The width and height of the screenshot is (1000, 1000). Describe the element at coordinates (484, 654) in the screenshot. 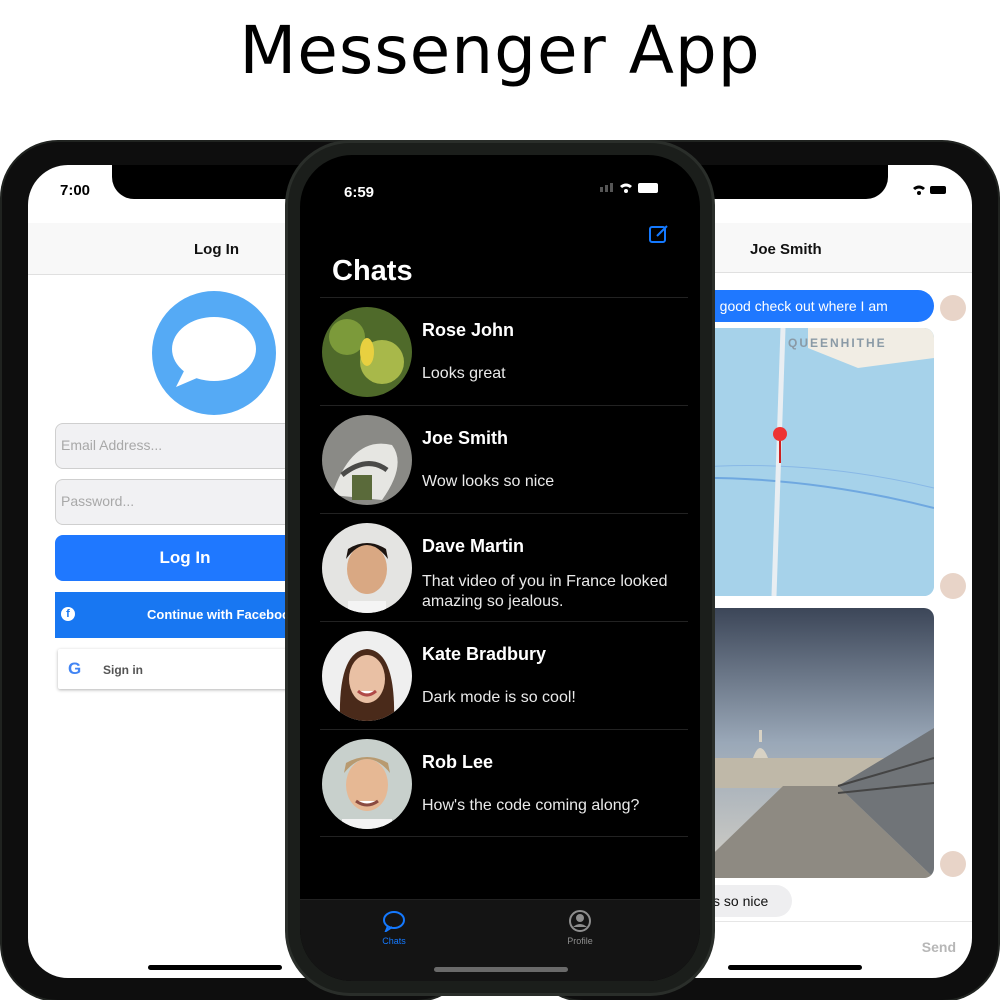

I see `chat-name: Kate Bradbury` at that location.